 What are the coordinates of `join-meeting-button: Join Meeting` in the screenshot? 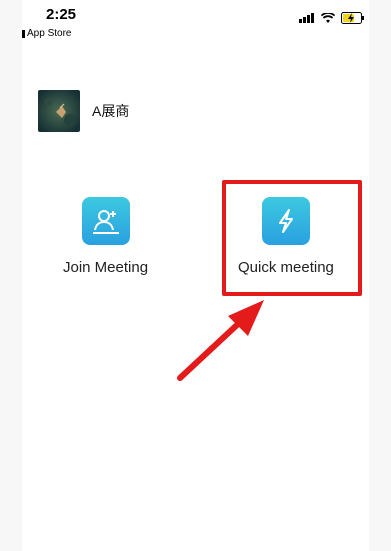 It's located at (105, 236).